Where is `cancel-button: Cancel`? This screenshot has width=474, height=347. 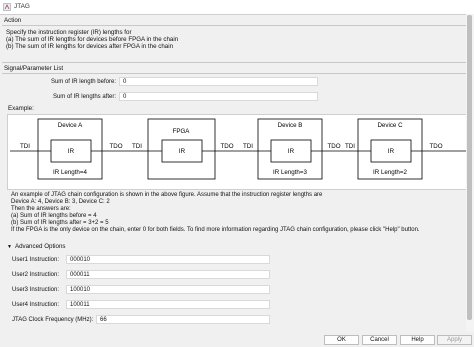 cancel-button: Cancel is located at coordinates (379, 340).